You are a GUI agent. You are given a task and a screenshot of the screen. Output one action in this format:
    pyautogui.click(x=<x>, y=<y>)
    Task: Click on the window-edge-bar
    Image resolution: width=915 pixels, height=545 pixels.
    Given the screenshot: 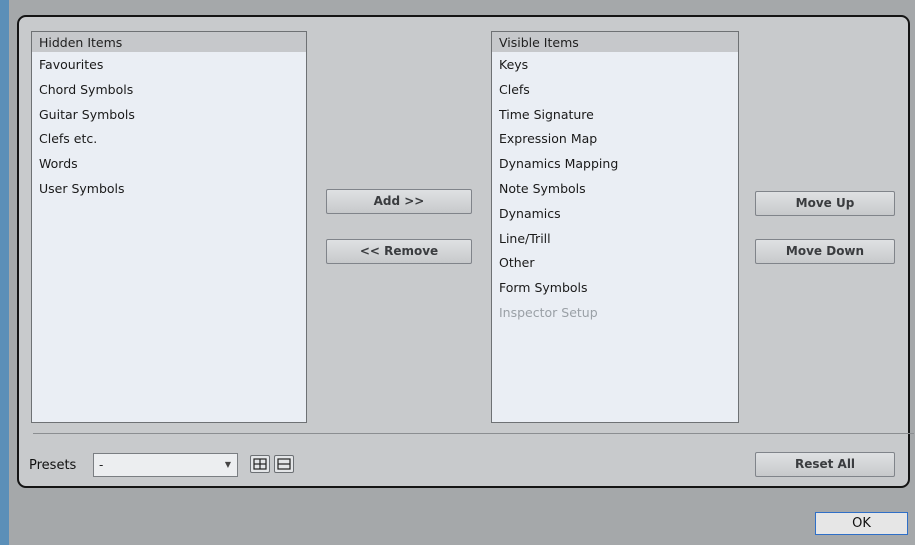 What is the action you would take?
    pyautogui.click(x=4, y=272)
    